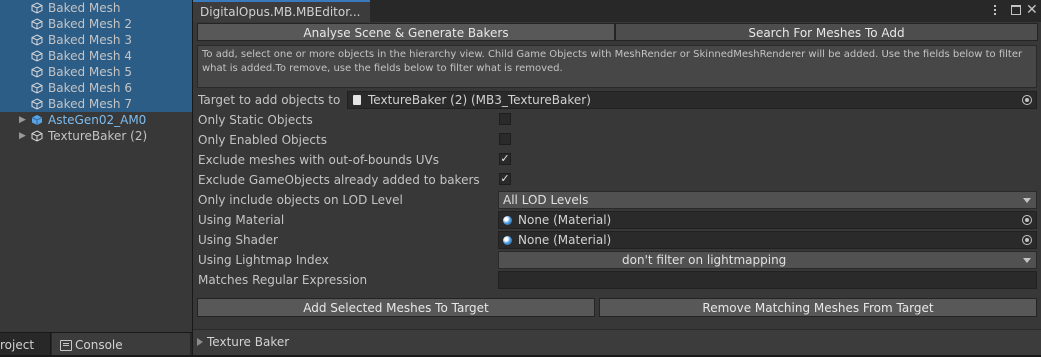  What do you see at coordinates (505, 119) in the screenshot?
I see `only-static-checkbox` at bounding box center [505, 119].